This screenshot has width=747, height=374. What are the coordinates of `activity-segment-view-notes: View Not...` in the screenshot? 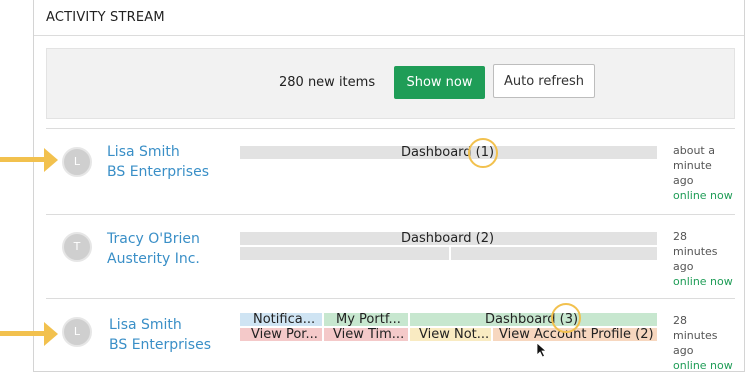 It's located at (450, 334).